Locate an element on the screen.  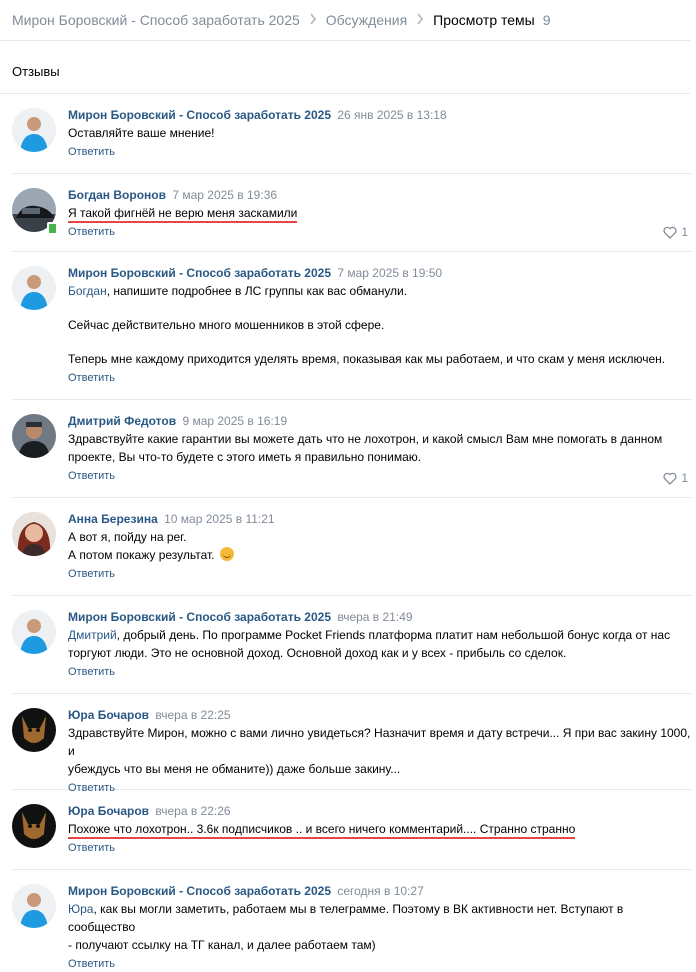
mention-link: Дмитрий is located at coordinates (92, 635).